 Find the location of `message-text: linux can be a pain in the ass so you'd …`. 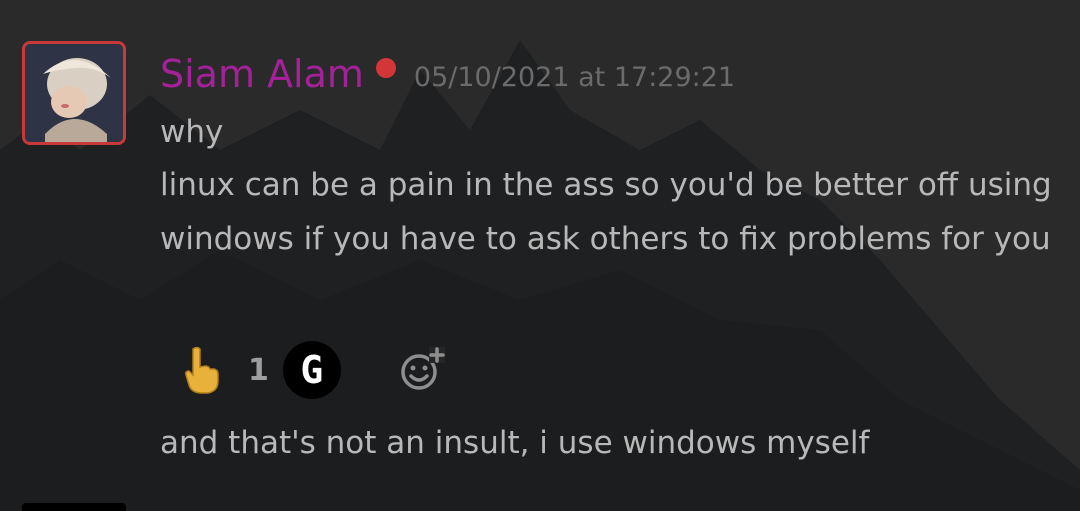

message-text: linux can be a pain in the ass so you'd … is located at coordinates (606, 212).